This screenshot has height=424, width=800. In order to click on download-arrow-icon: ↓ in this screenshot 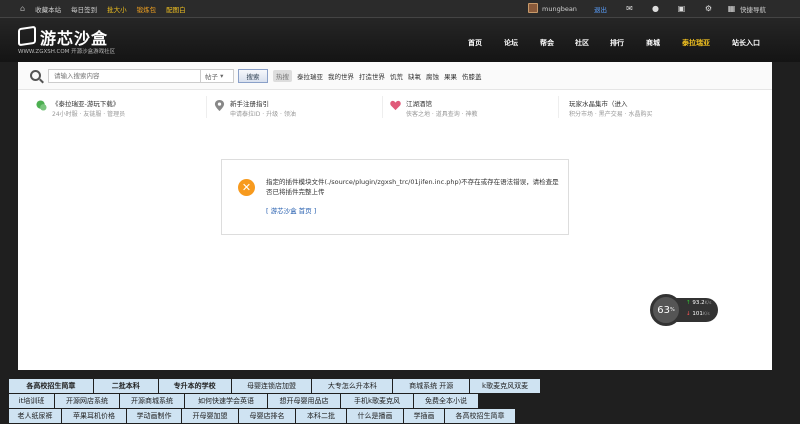, I will do `click(688, 314)`.